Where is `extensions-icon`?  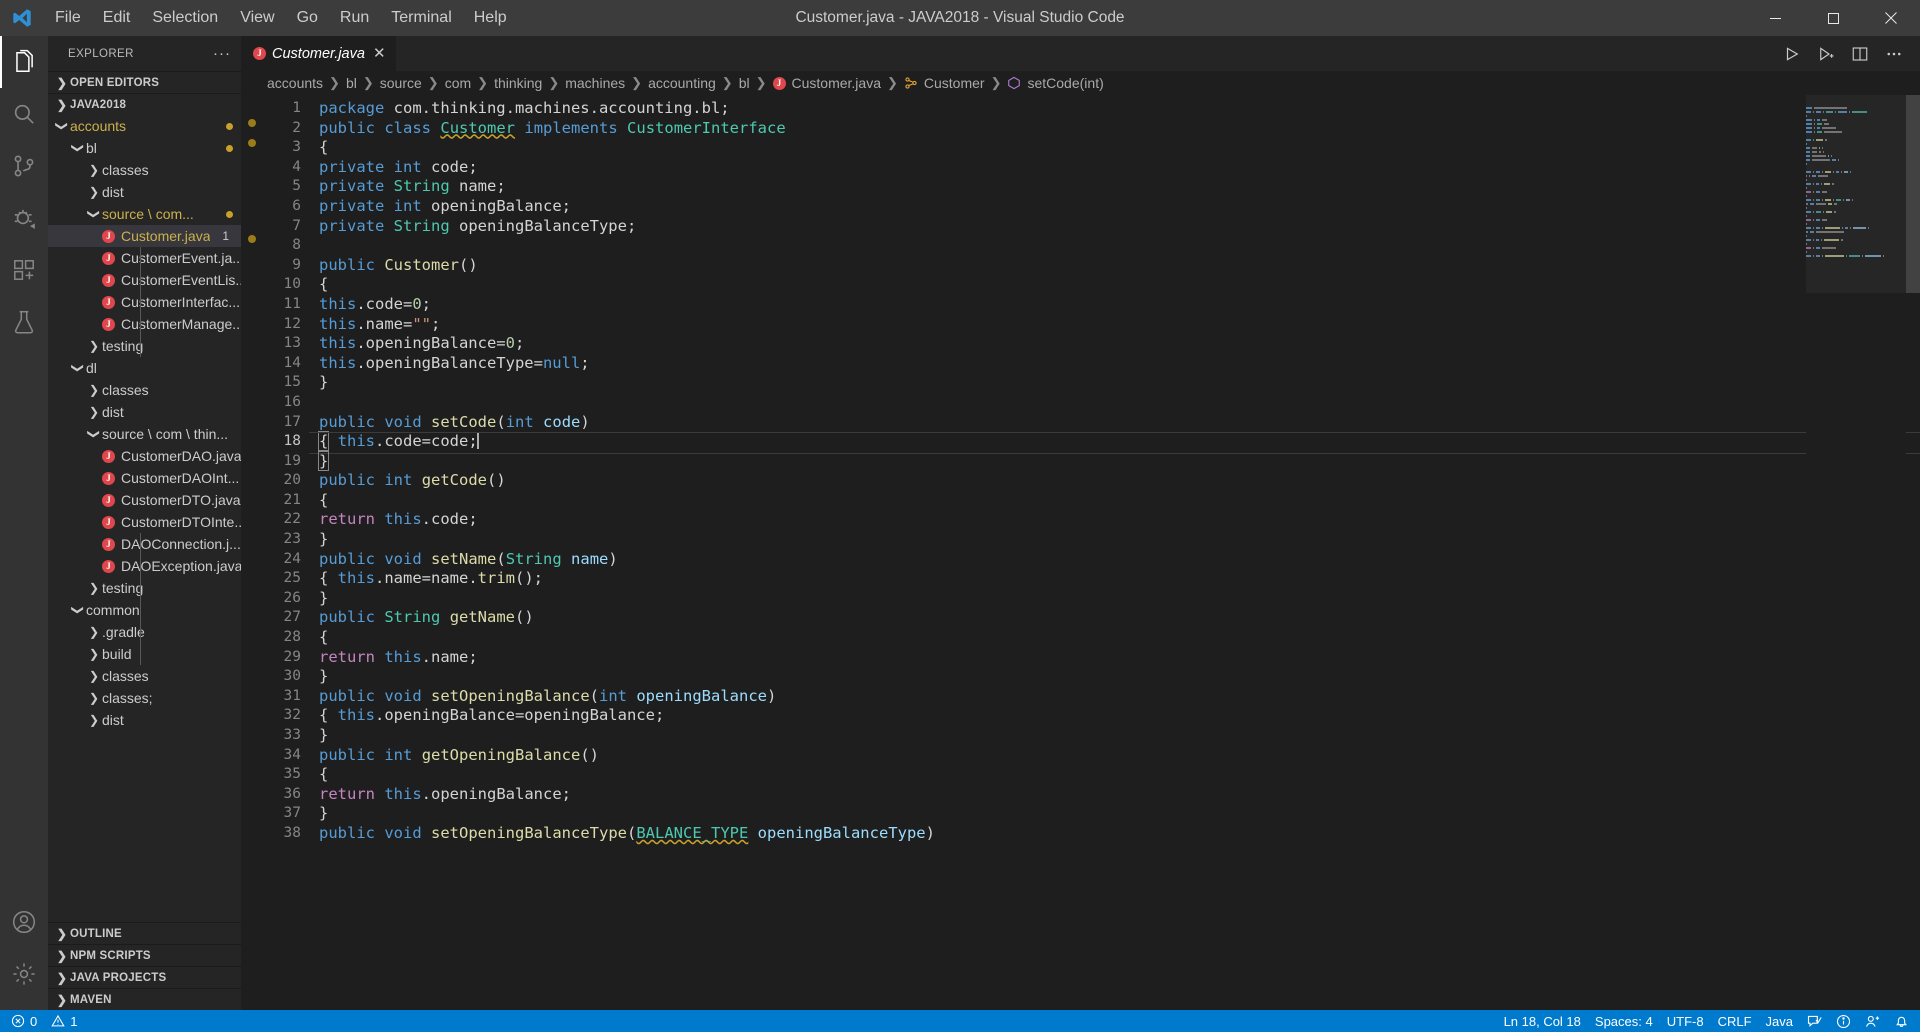 extensions-icon is located at coordinates (24, 270).